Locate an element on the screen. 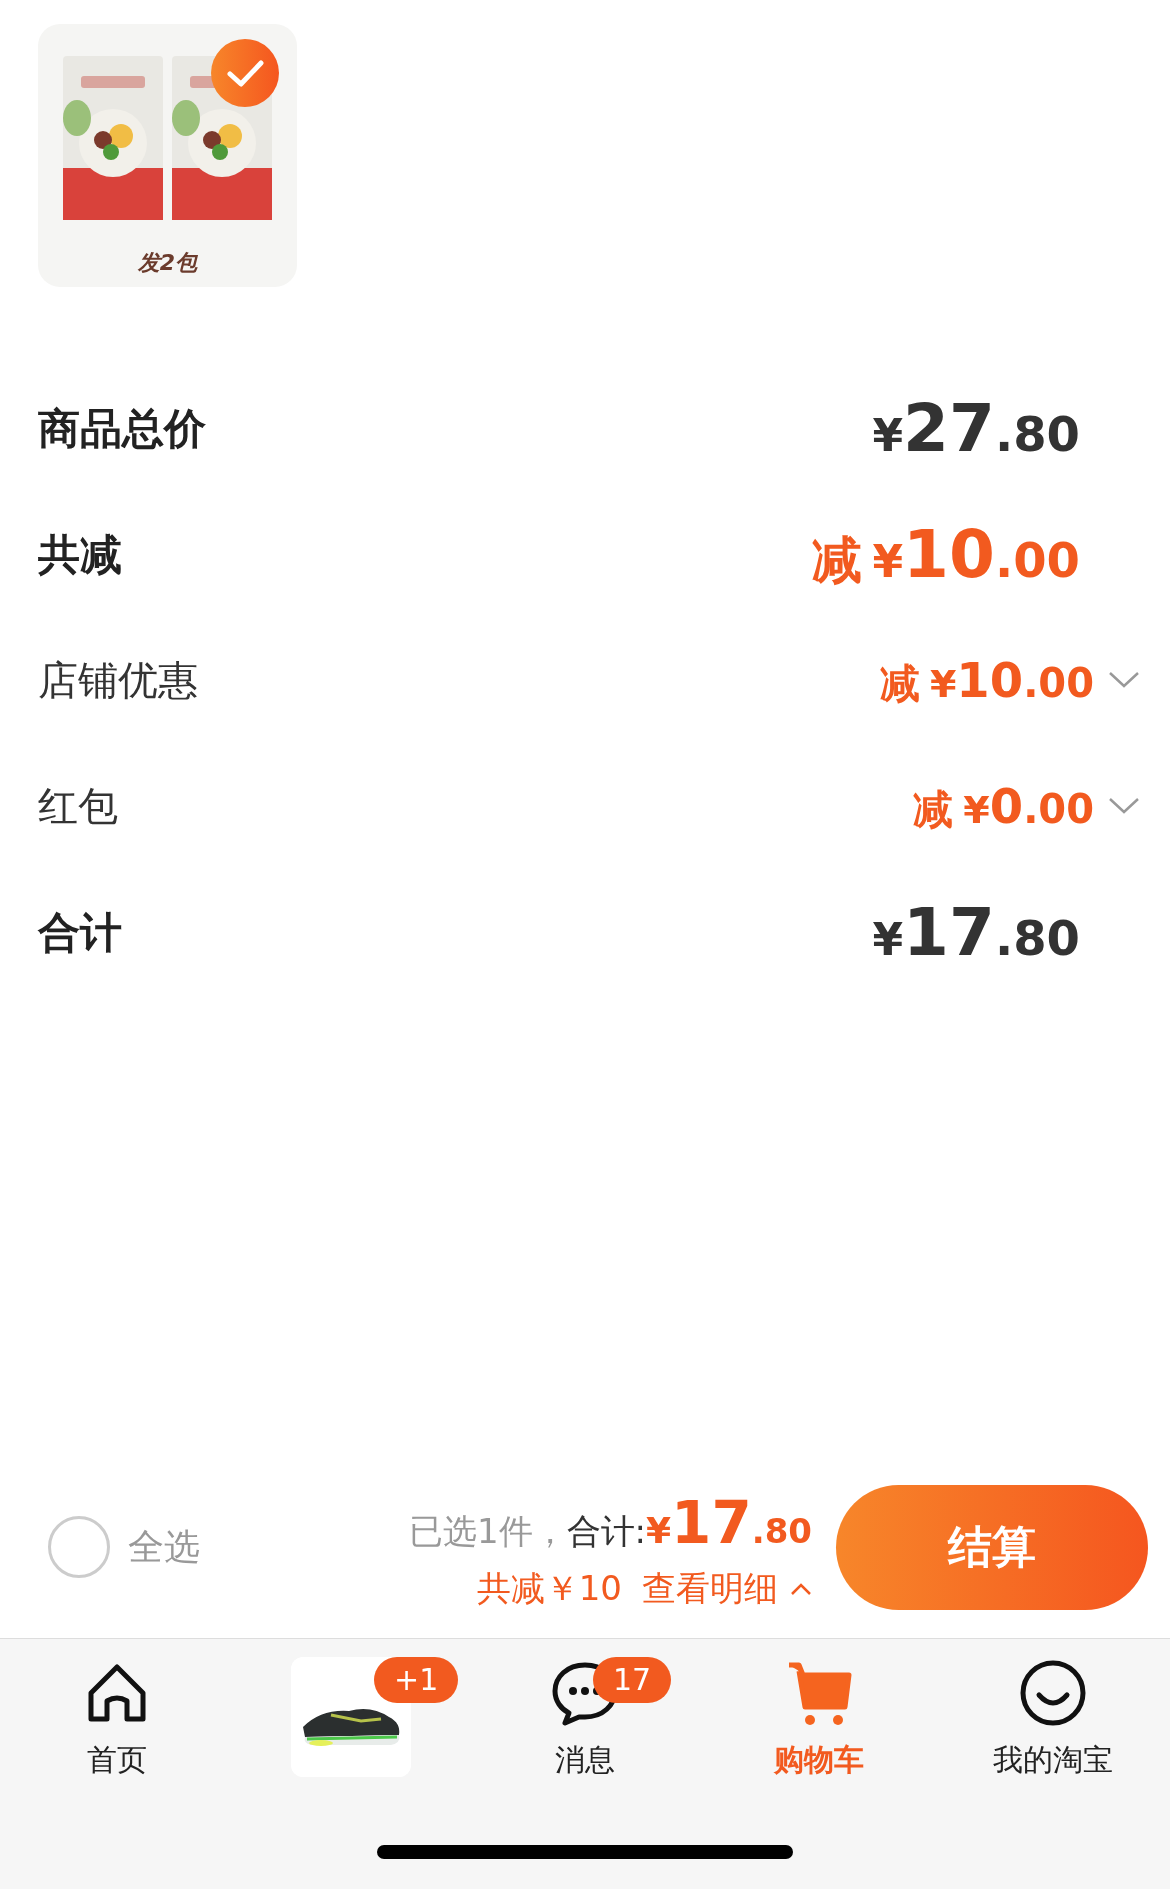 The height and width of the screenshot is (1889, 1170). tab-item: 首页 is located at coordinates (117, 1719).